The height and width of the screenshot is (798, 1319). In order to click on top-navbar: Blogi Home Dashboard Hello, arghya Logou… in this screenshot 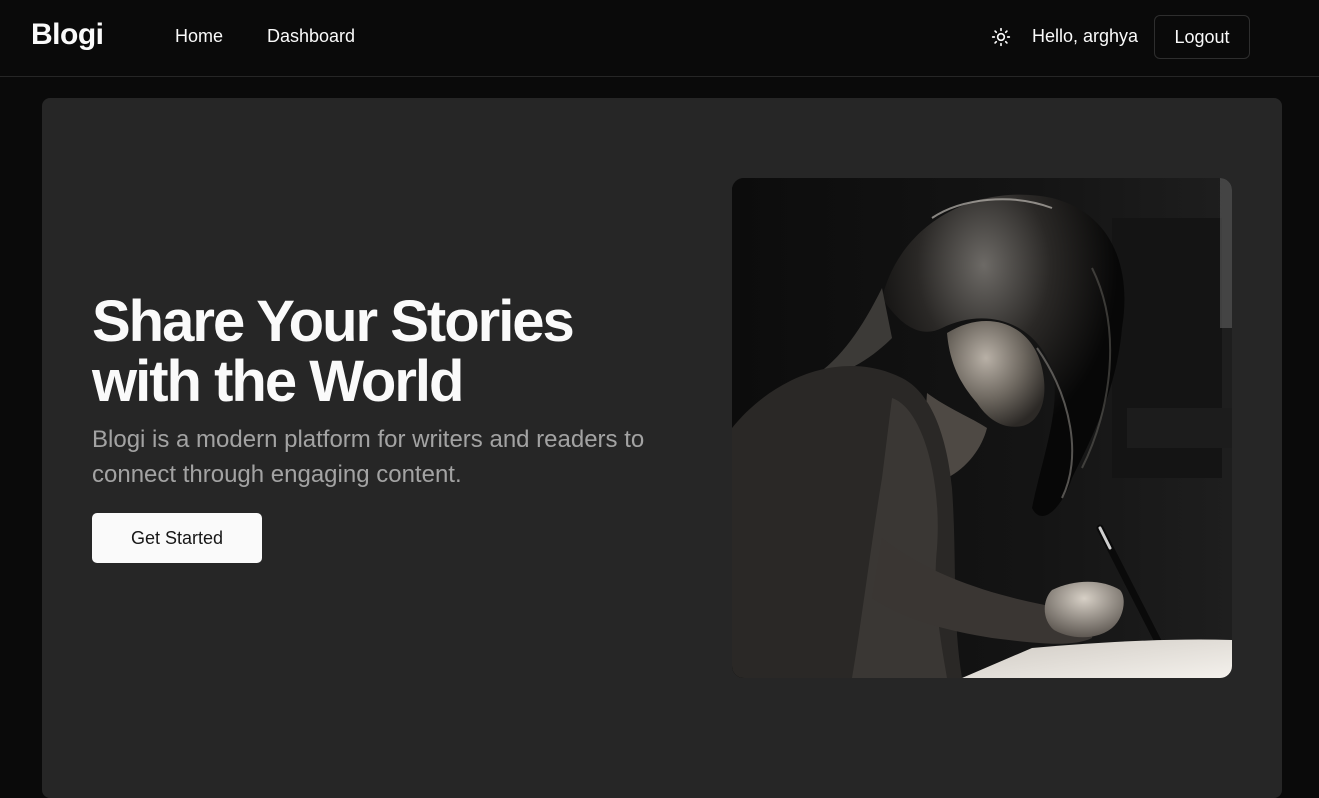, I will do `click(659, 38)`.